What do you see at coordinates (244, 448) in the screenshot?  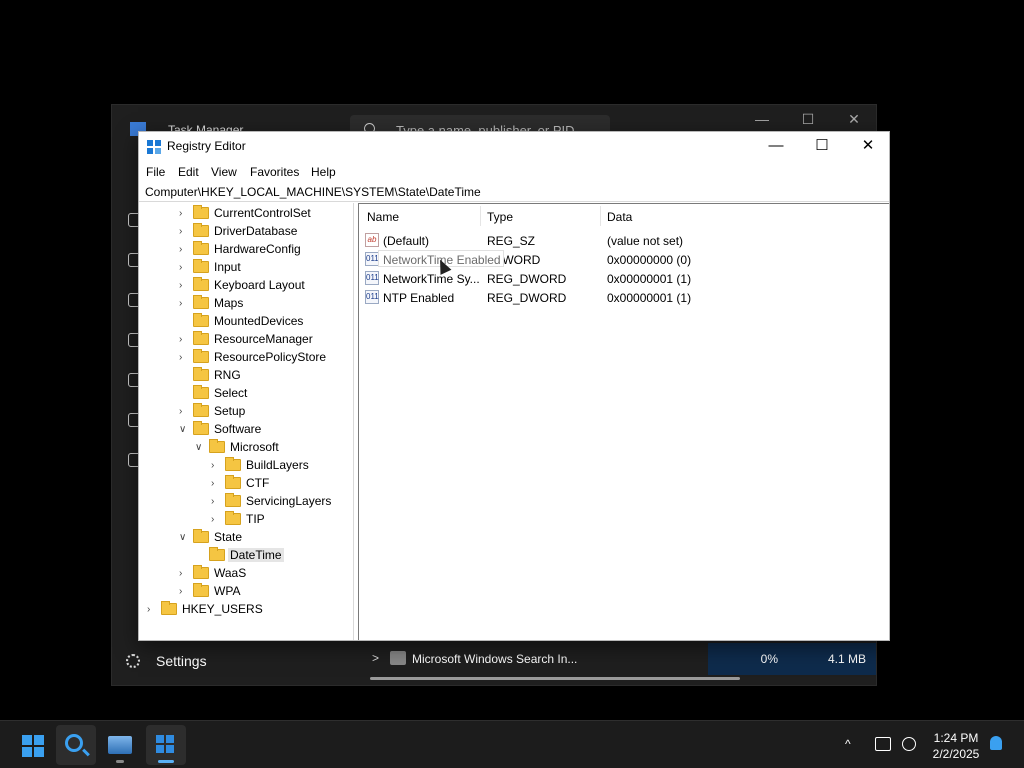 I see `tree-item: ∨ Microsoft` at bounding box center [244, 448].